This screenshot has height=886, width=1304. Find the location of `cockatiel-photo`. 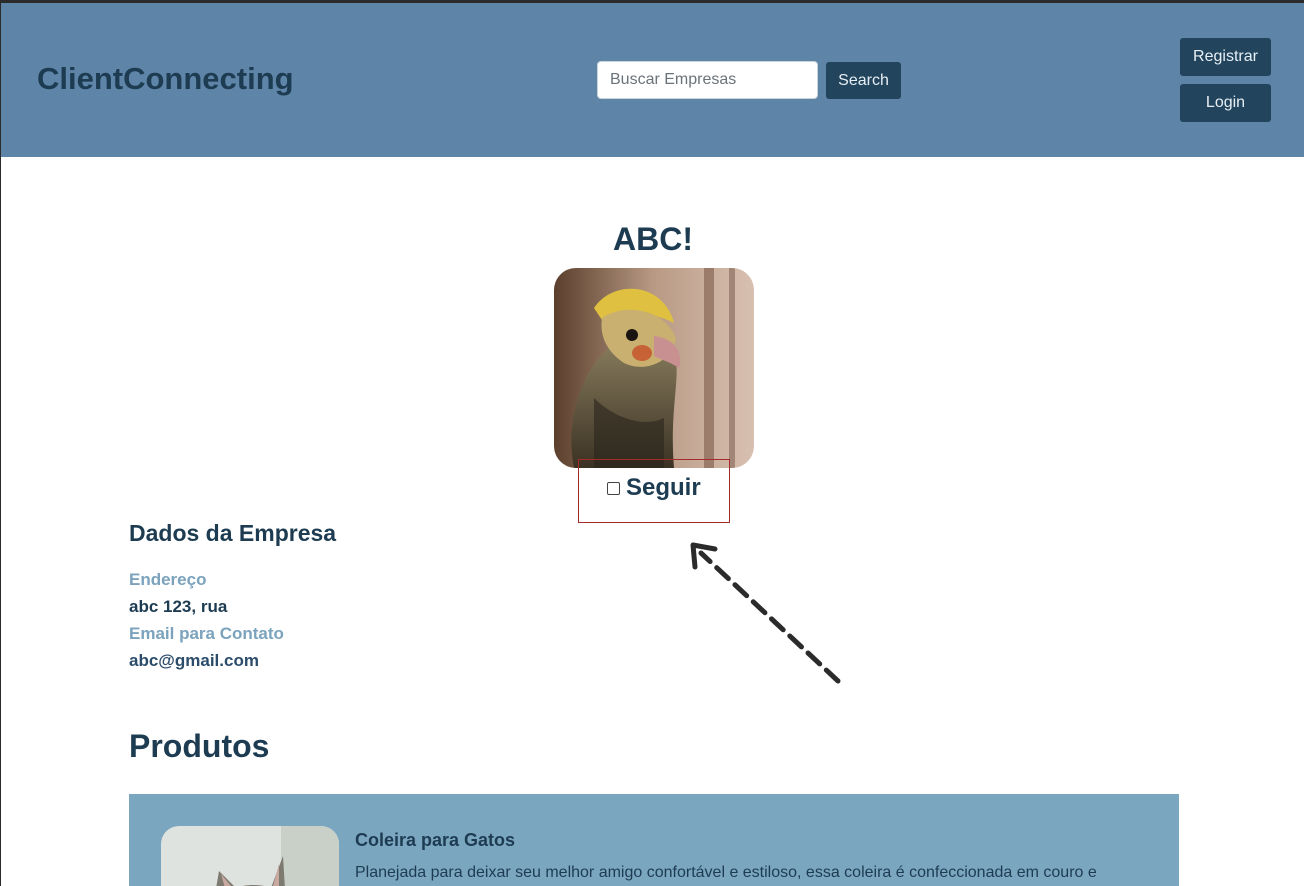

cockatiel-photo is located at coordinates (654, 368).